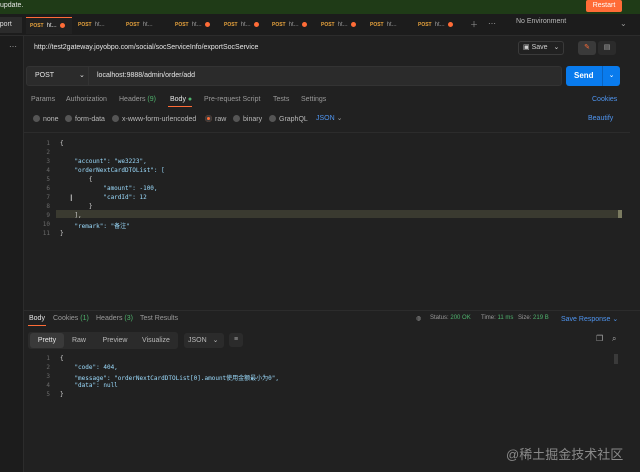 This screenshot has width=640, height=472. I want to click on save-button: ▣ Save ⌄, so click(541, 48).